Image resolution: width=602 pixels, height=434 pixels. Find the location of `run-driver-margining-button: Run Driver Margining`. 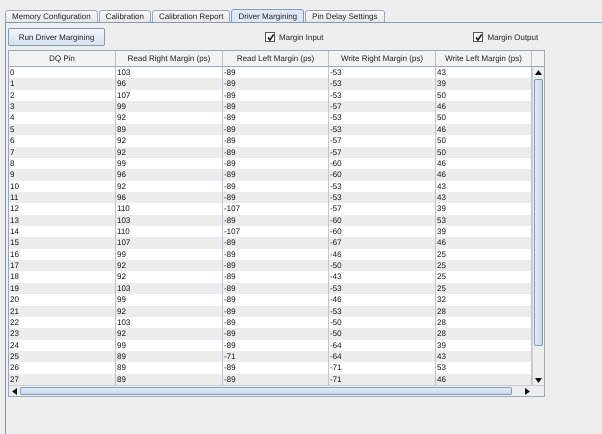

run-driver-margining-button: Run Driver Margining is located at coordinates (56, 37).